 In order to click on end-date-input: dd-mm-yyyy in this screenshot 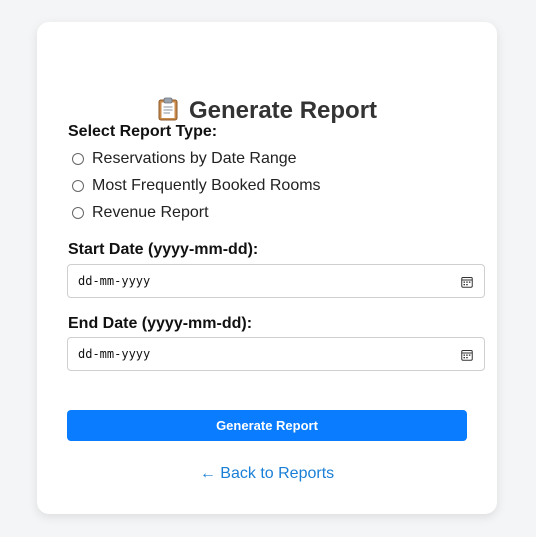, I will do `click(276, 354)`.